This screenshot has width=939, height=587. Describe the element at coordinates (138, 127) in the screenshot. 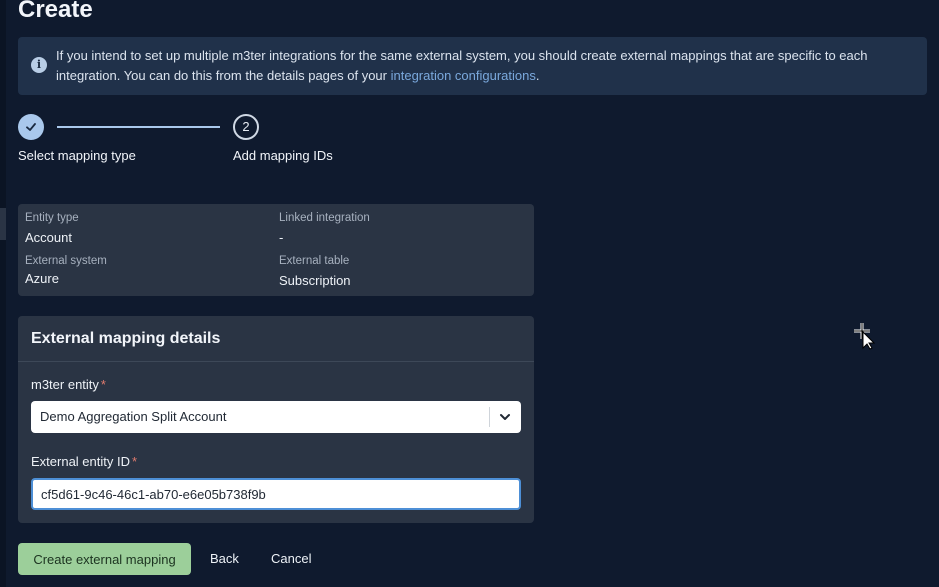

I see `step-connector` at that location.